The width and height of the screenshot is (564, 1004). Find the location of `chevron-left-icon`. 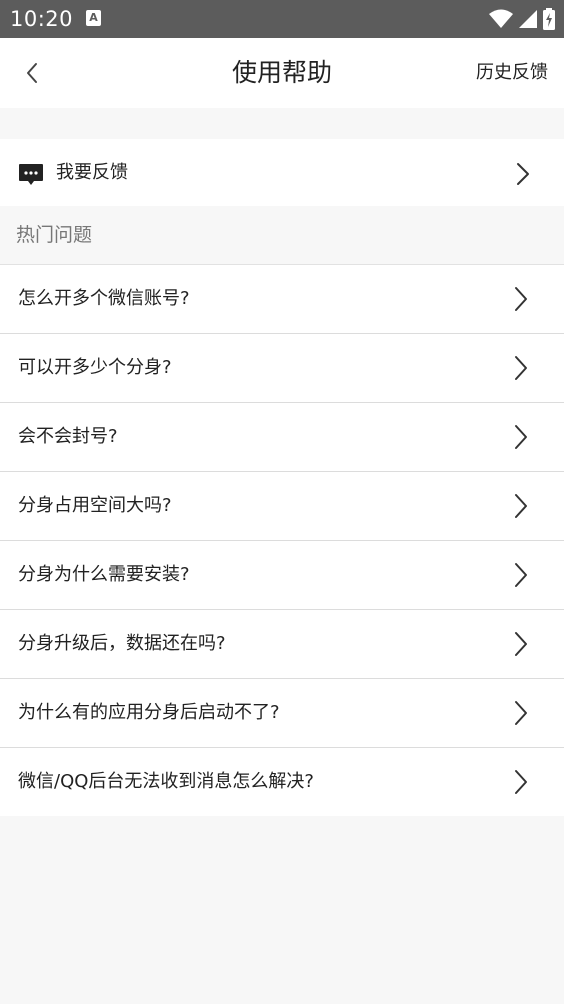

chevron-left-icon is located at coordinates (32, 73).